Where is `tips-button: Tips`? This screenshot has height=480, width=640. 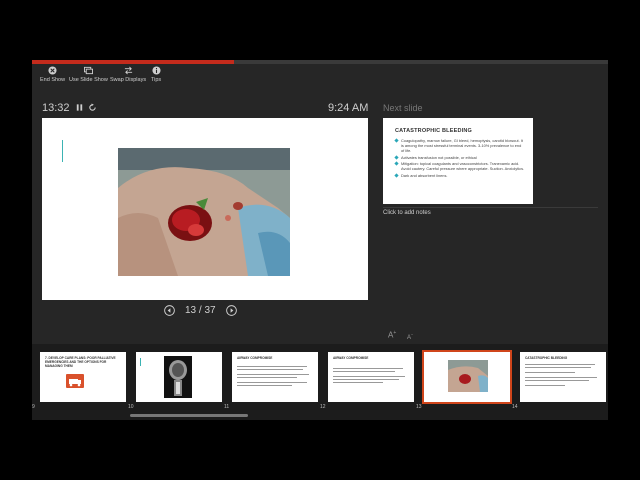
tips-button: Tips is located at coordinates (156, 79).